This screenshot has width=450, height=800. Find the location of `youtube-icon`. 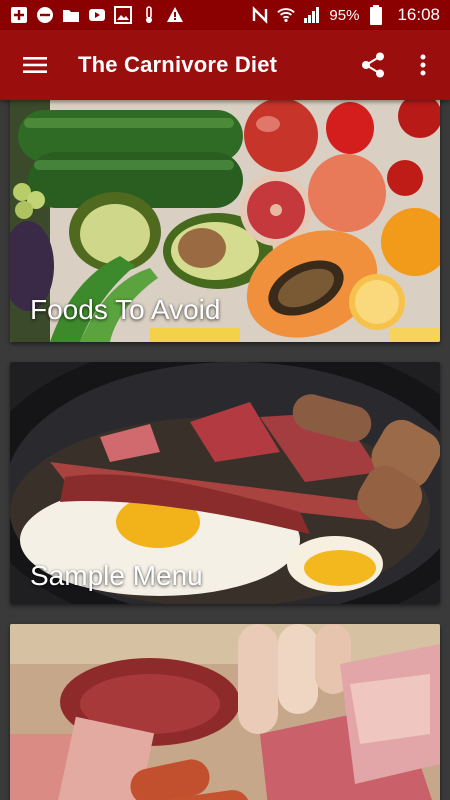

youtube-icon is located at coordinates (97, 15).